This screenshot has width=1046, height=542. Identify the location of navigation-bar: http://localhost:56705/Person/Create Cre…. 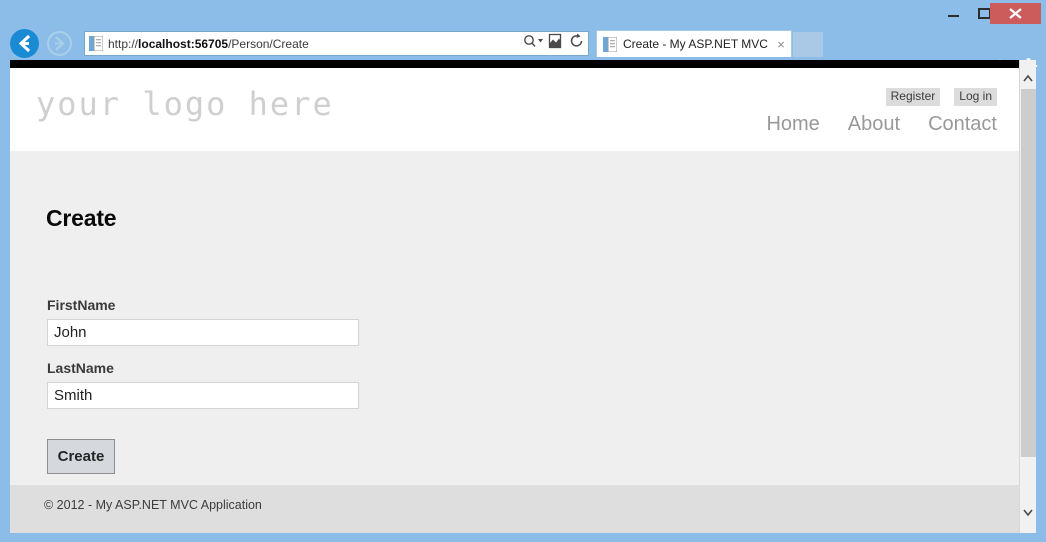
(523, 50).